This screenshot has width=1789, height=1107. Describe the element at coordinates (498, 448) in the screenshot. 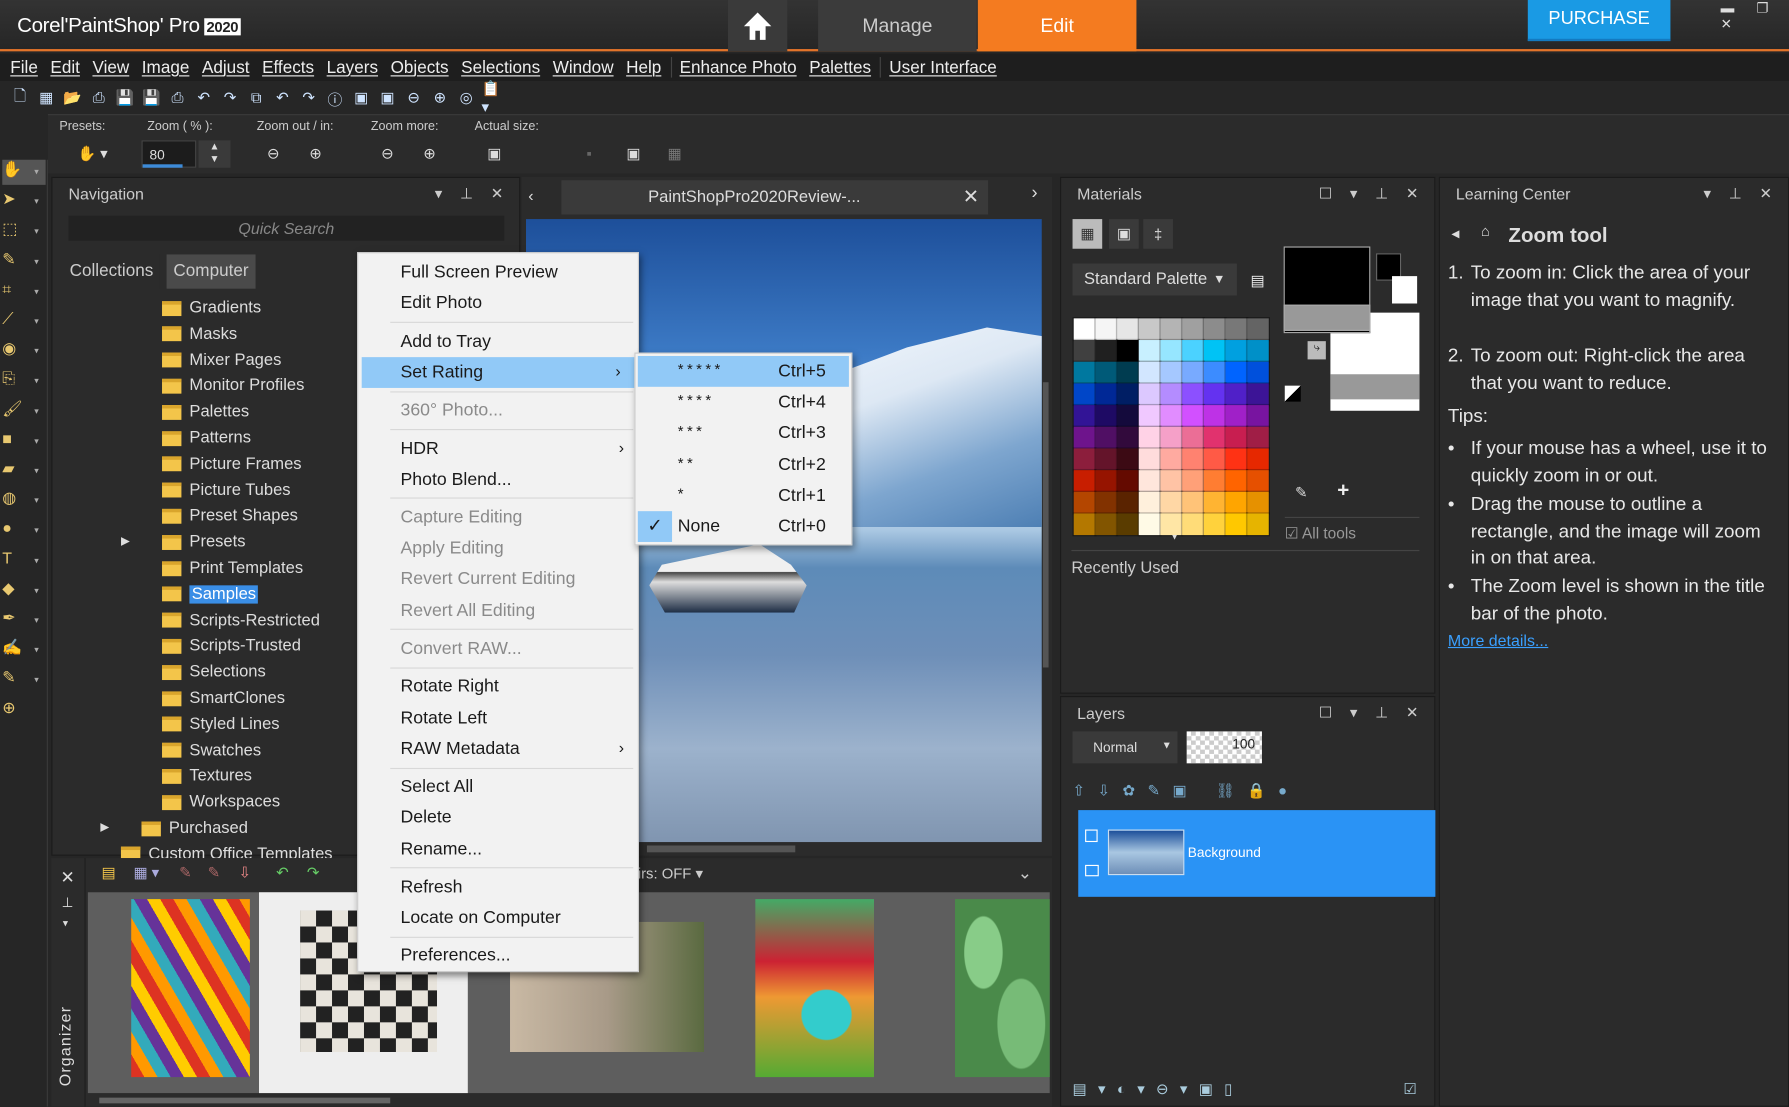

I see `menu-item-hdr: HDR ›` at that location.